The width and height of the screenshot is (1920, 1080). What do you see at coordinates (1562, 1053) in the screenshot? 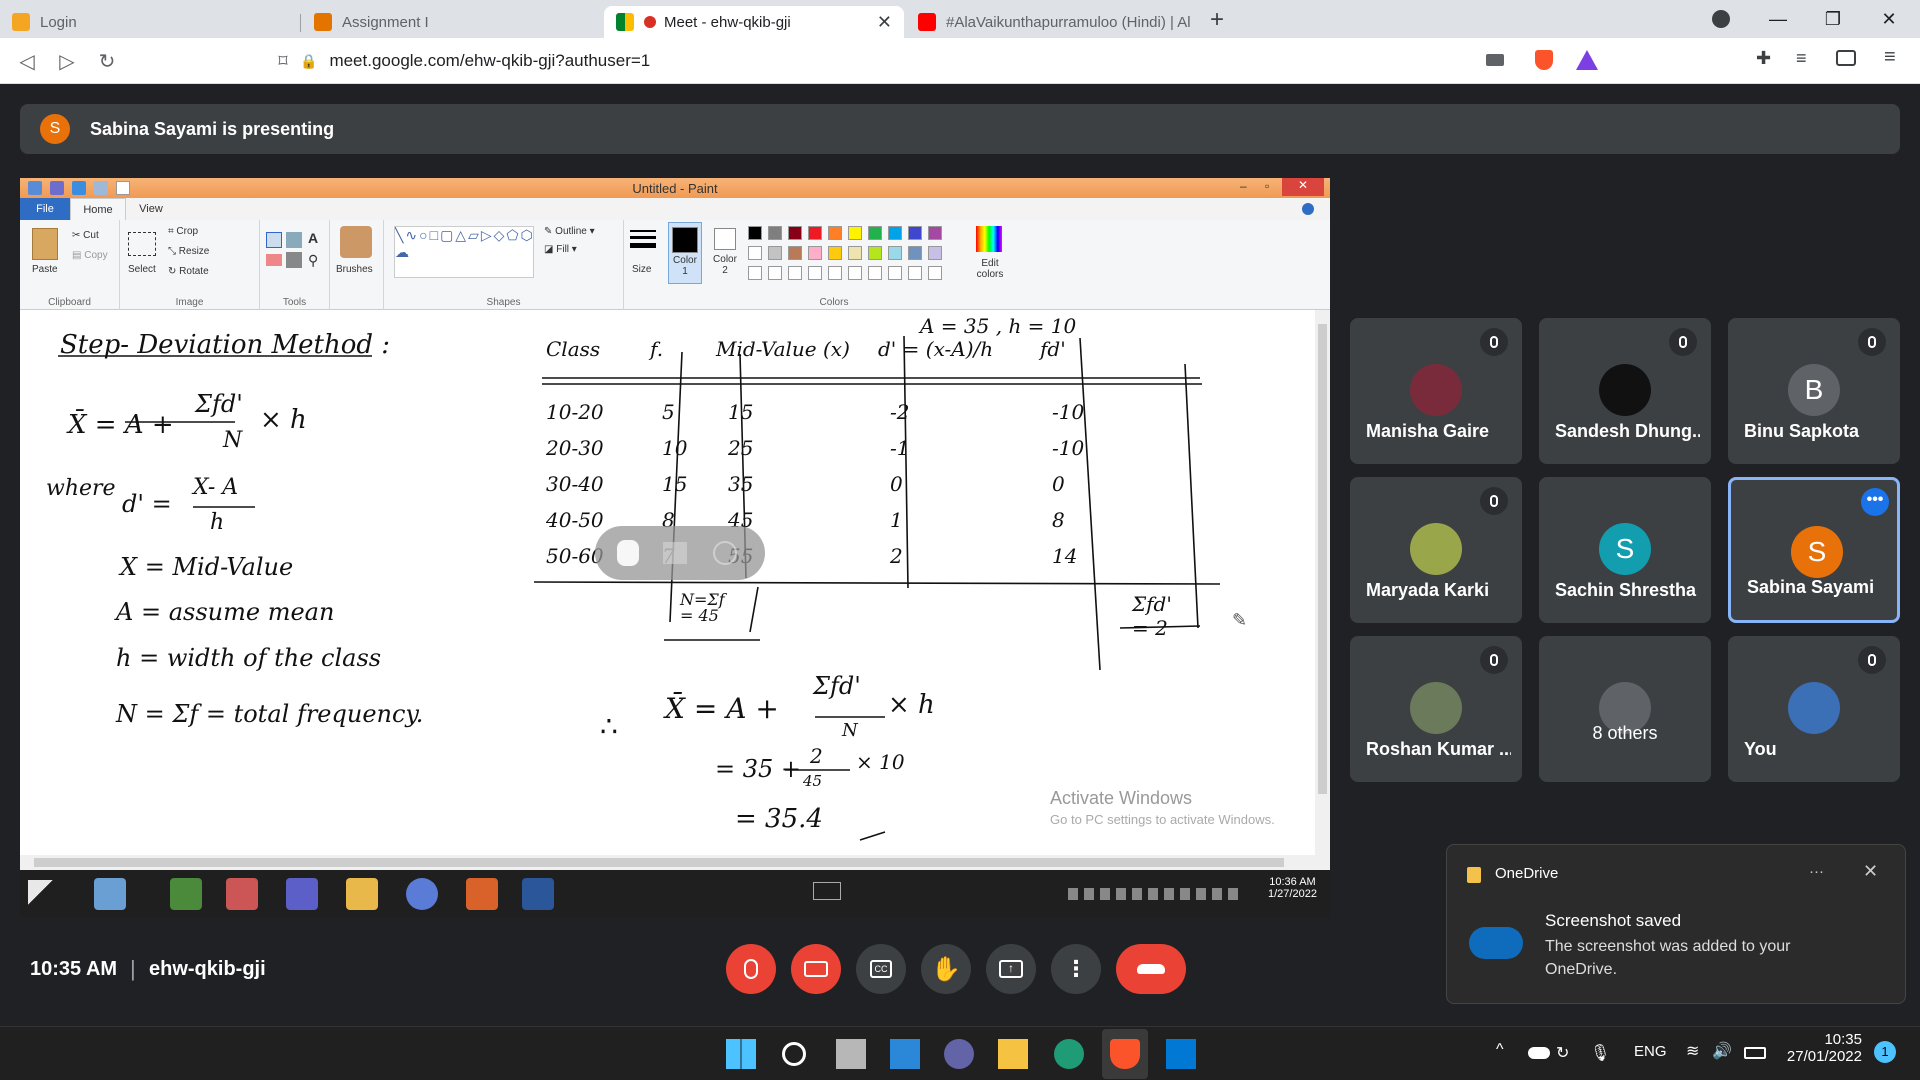
I see `sync-icon: ↻` at bounding box center [1562, 1053].